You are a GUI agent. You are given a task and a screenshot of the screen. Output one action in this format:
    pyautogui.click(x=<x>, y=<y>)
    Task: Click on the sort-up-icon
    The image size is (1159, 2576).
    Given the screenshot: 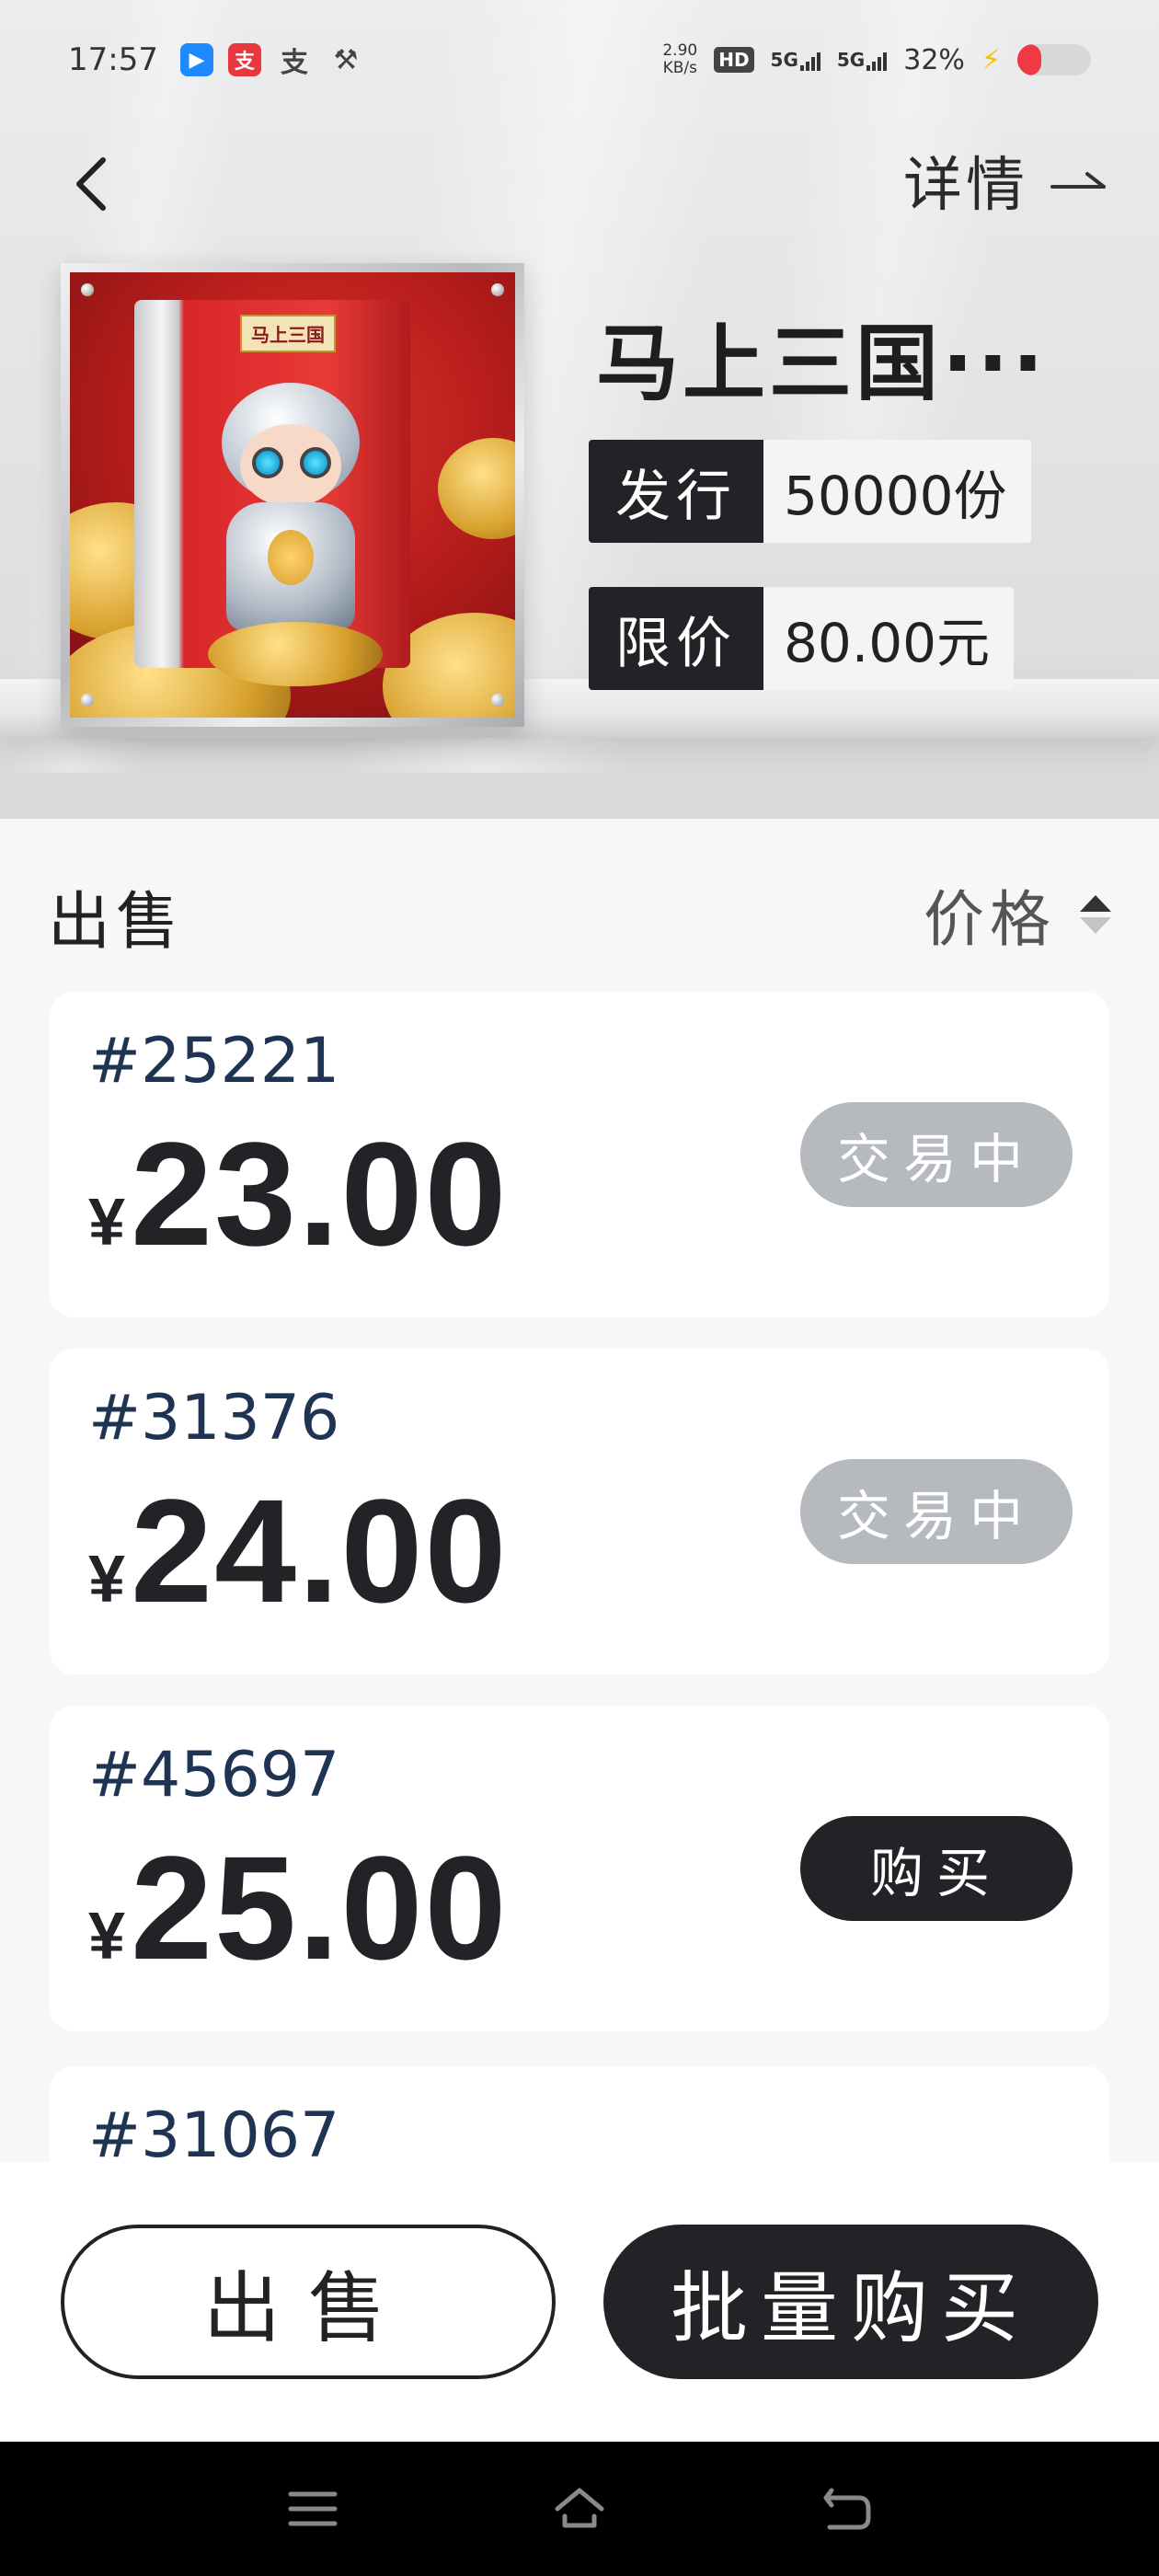 What is the action you would take?
    pyautogui.click(x=1095, y=903)
    